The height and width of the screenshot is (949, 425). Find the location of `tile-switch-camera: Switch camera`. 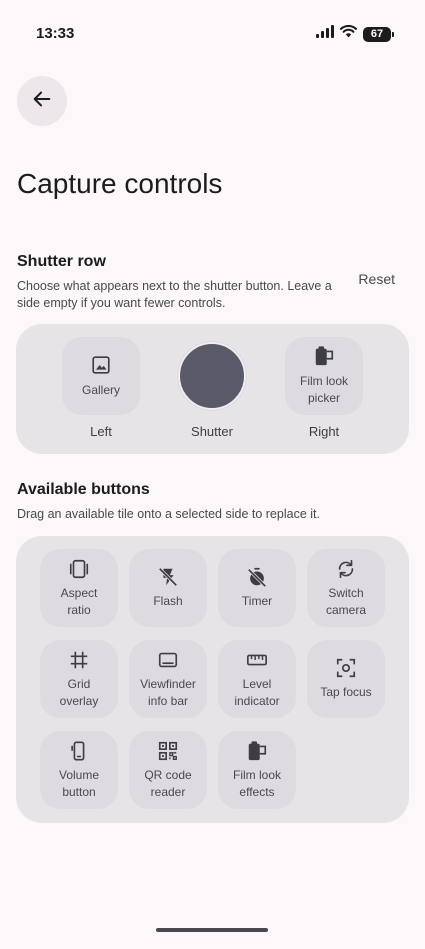

tile-switch-camera: Switch camera is located at coordinates (346, 588).